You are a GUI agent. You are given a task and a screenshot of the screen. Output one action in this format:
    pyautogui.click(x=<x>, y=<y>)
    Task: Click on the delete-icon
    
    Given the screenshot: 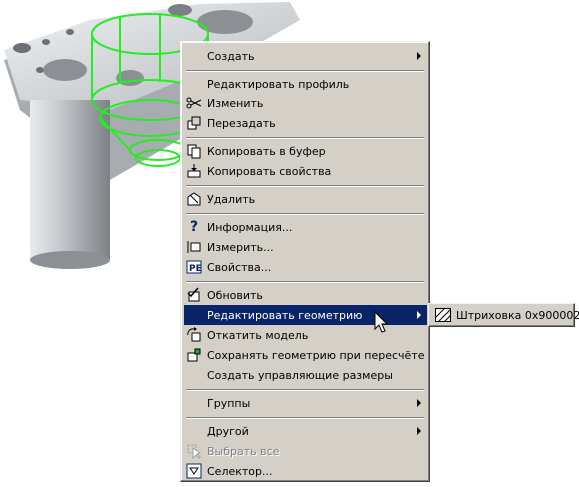 What is the action you would take?
    pyautogui.click(x=194, y=199)
    